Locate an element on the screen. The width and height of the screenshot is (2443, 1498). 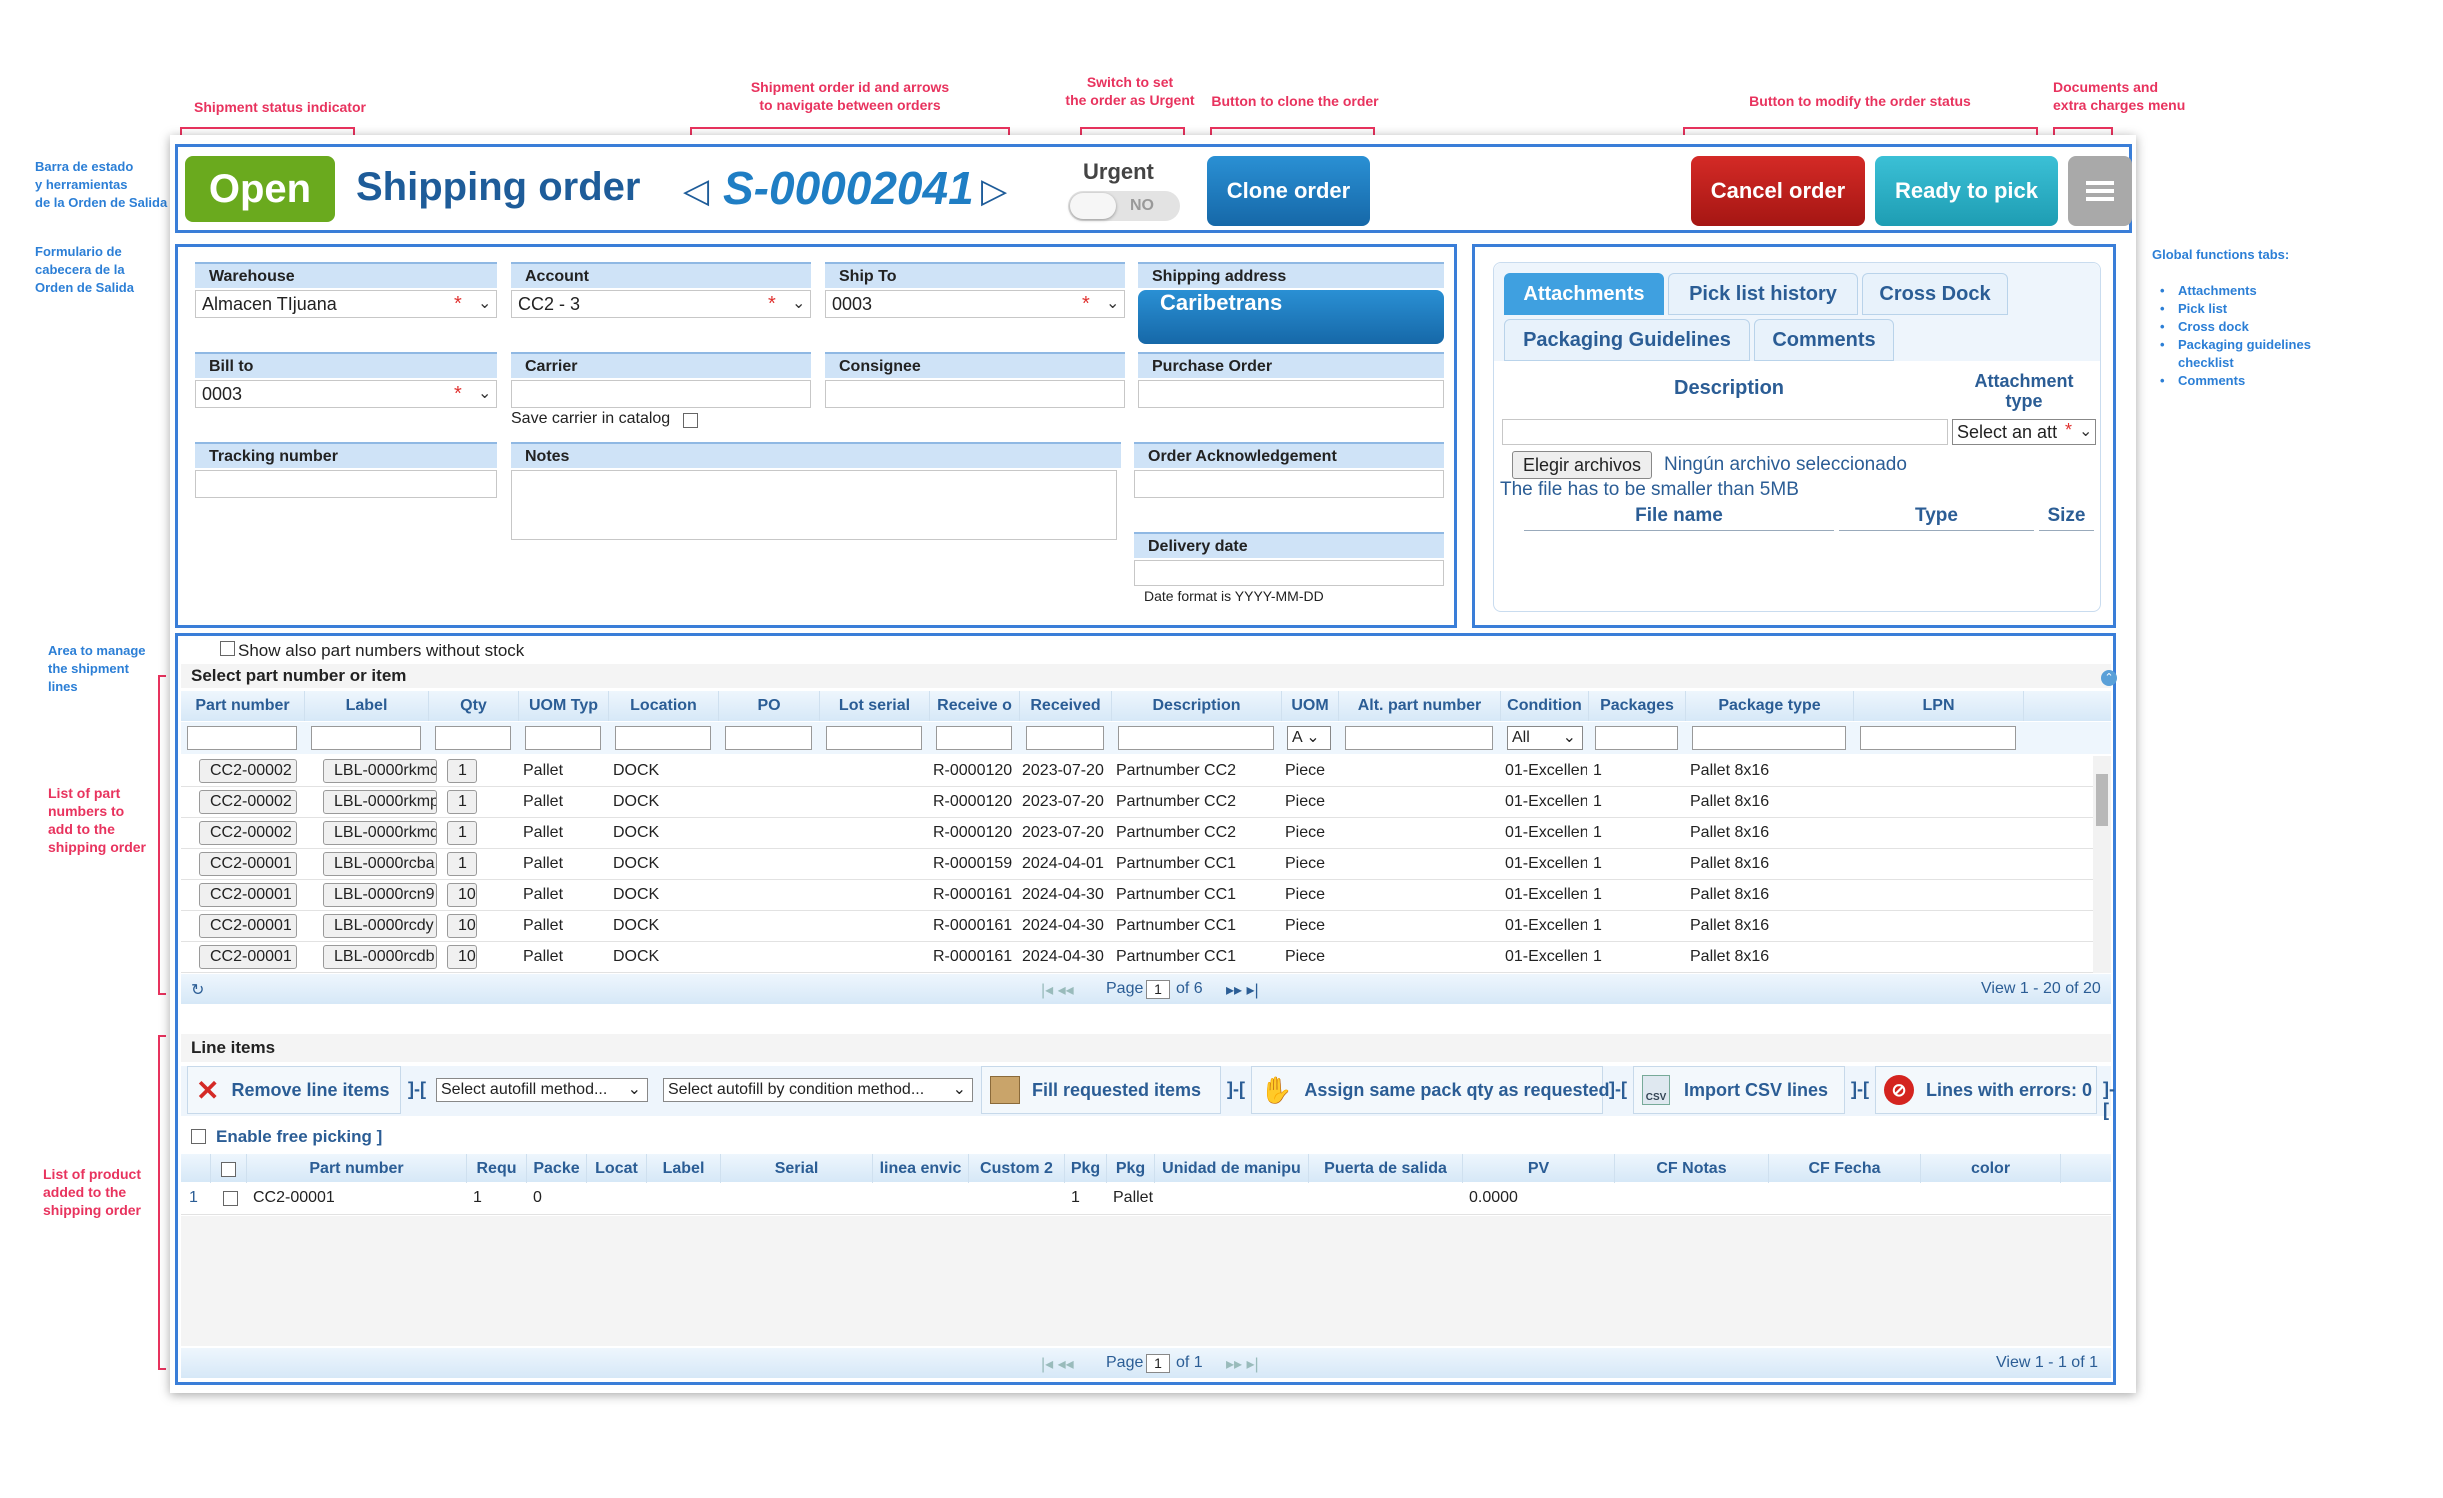
fill-requested-button: Fill requested items is located at coordinates (1101, 1090).